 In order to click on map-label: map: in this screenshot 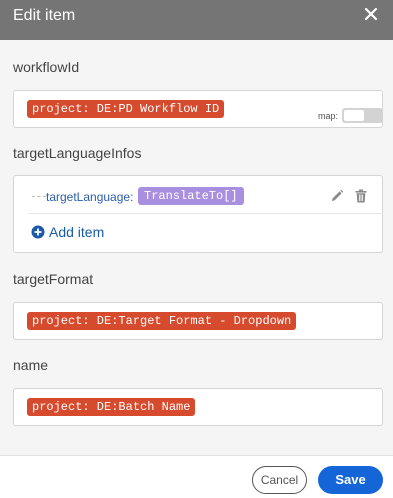, I will do `click(328, 116)`.